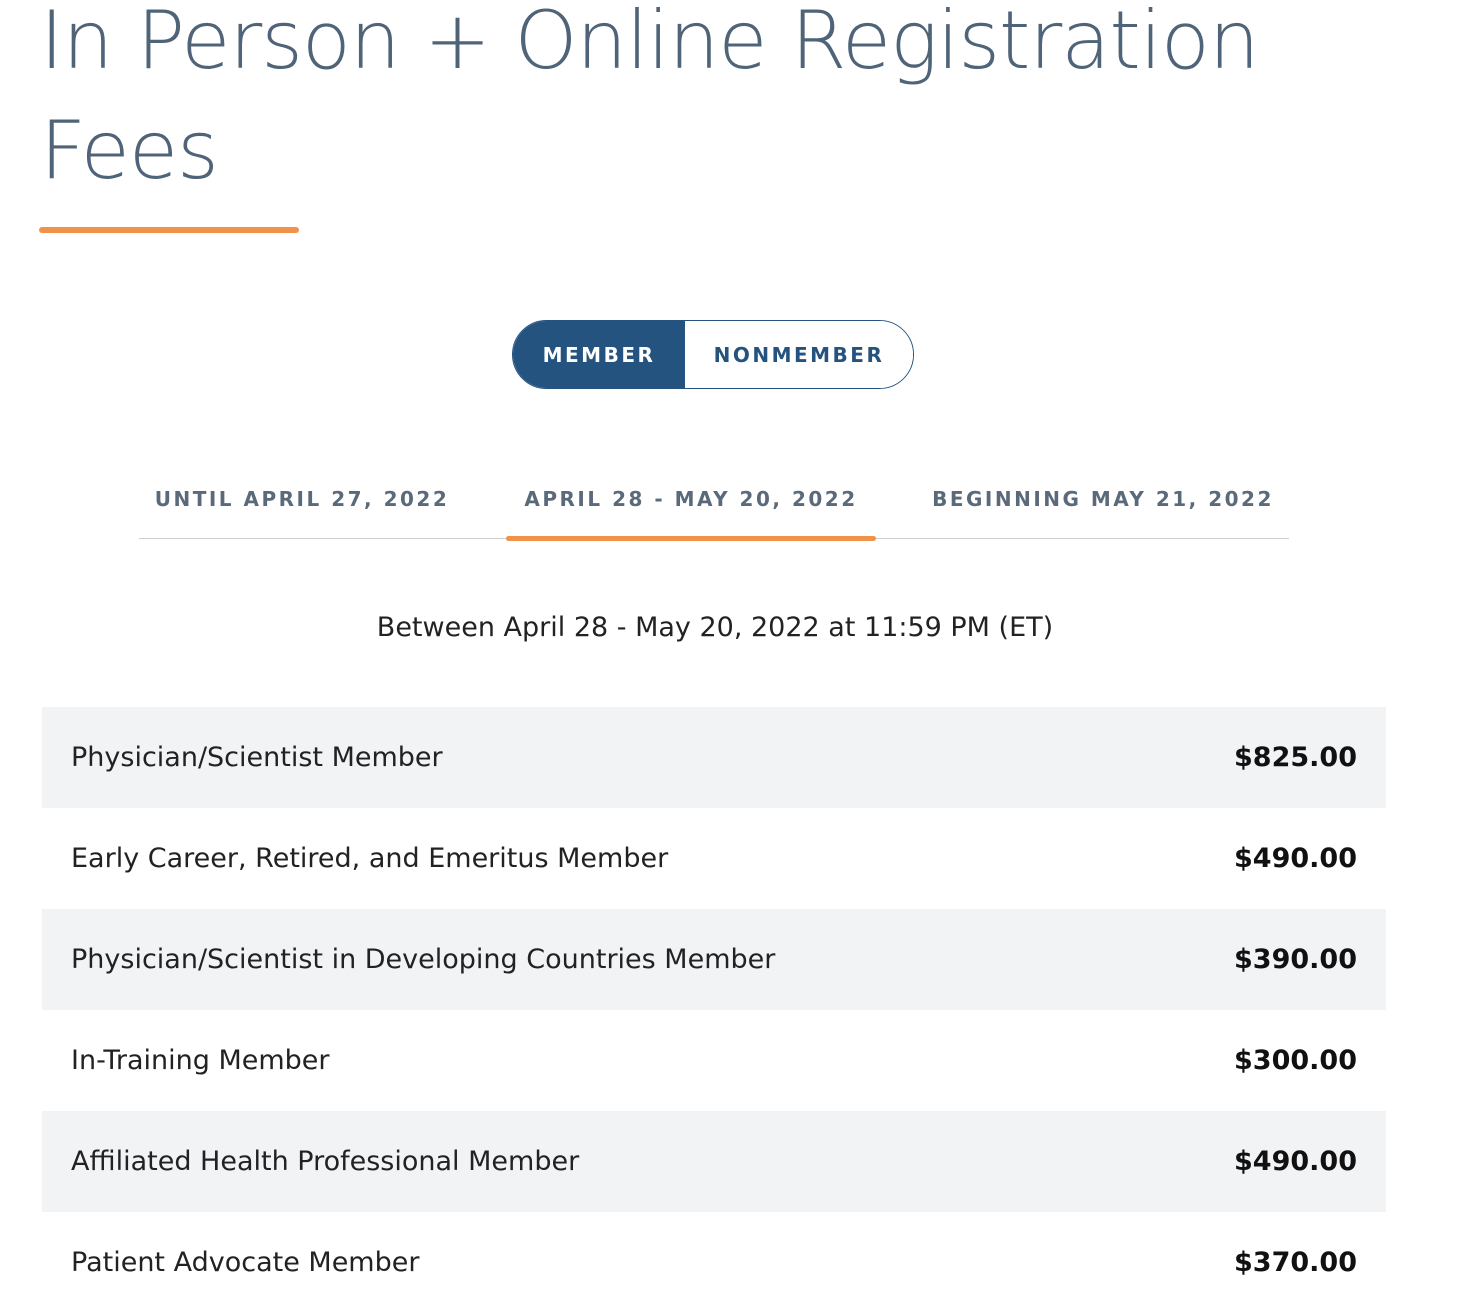 The width and height of the screenshot is (1460, 1313). What do you see at coordinates (650, 98) in the screenshot?
I see `page-title: In Person + Online Registration Fees` at bounding box center [650, 98].